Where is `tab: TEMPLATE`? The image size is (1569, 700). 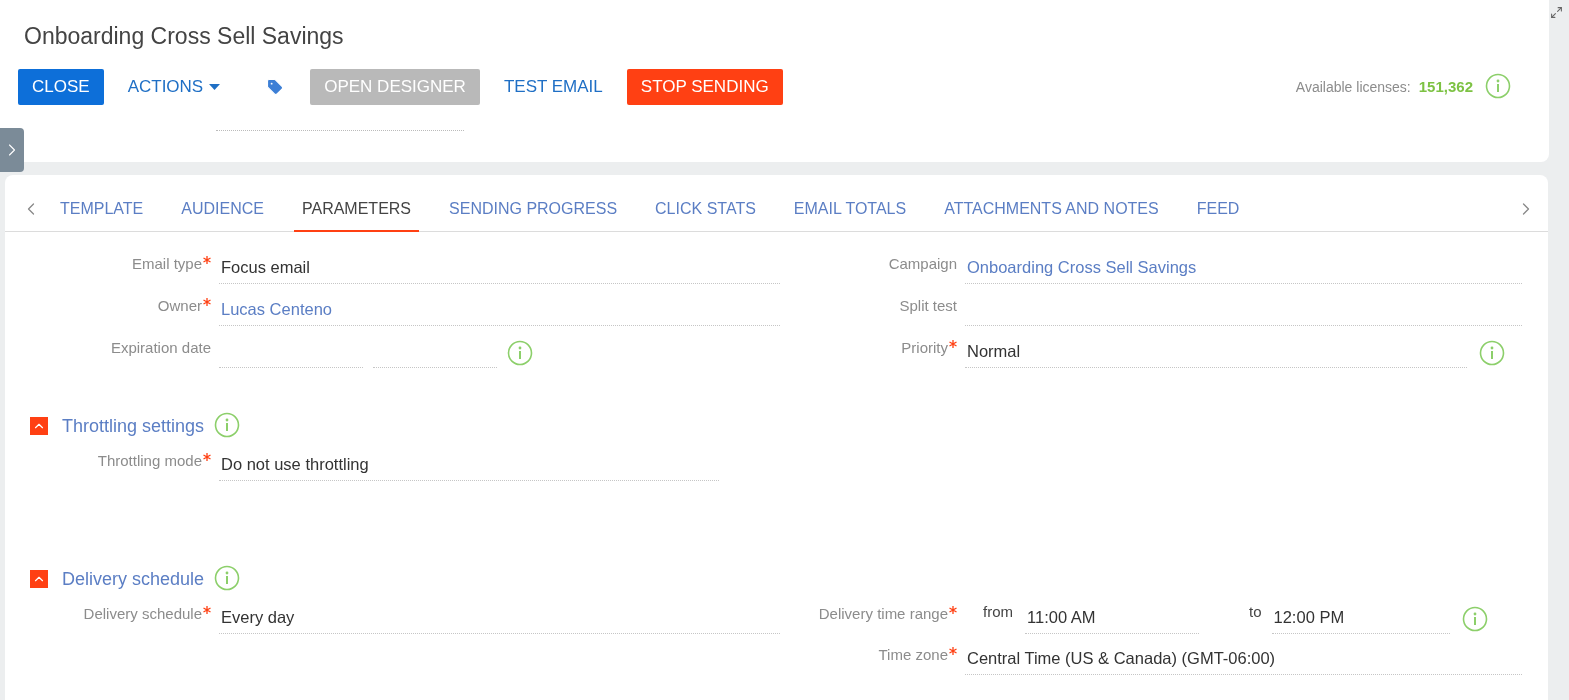
tab: TEMPLATE is located at coordinates (102, 209).